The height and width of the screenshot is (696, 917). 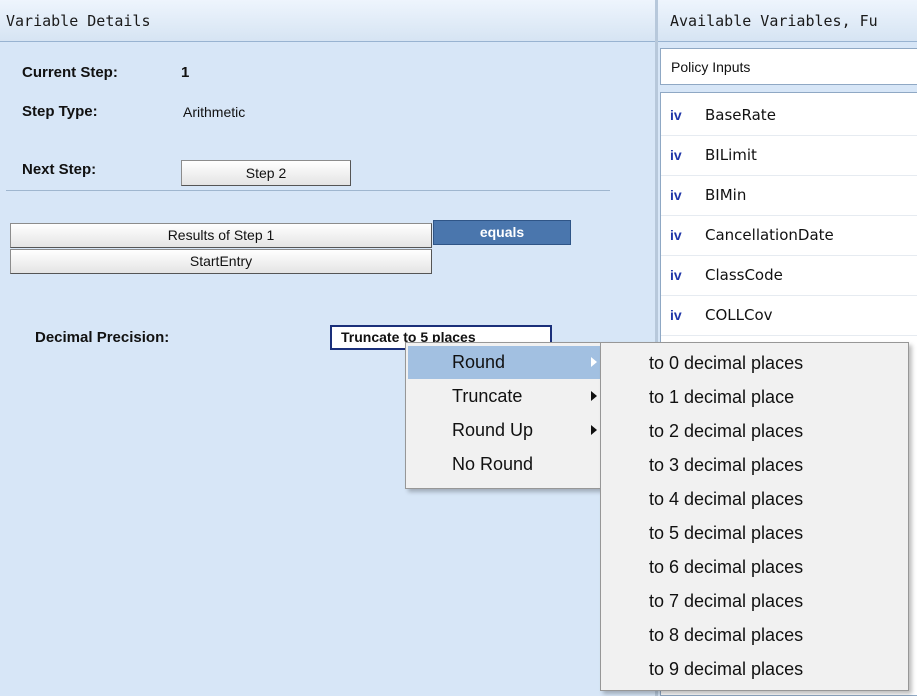 What do you see at coordinates (740, 115) in the screenshot?
I see `variable-name: BaseRate` at bounding box center [740, 115].